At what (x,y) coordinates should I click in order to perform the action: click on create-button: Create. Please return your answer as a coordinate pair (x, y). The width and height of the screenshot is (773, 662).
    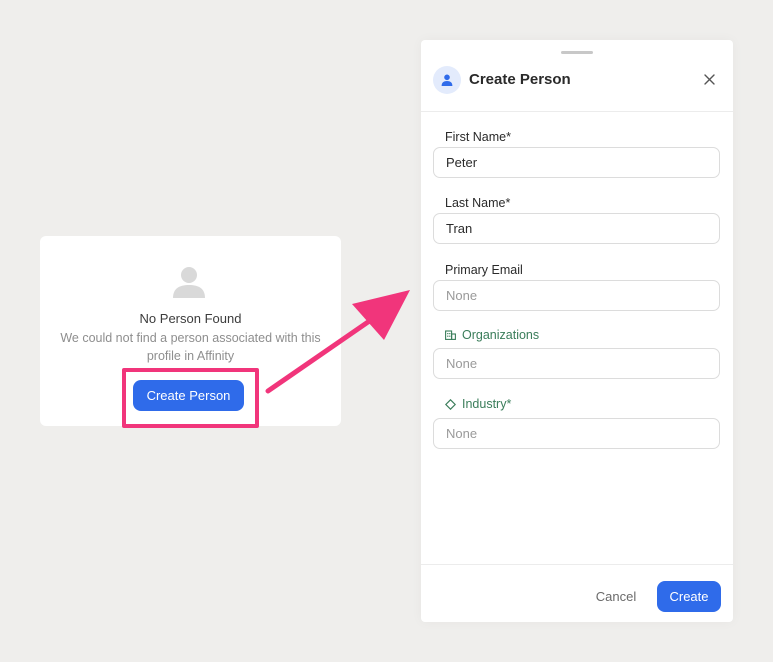
    Looking at the image, I should click on (689, 596).